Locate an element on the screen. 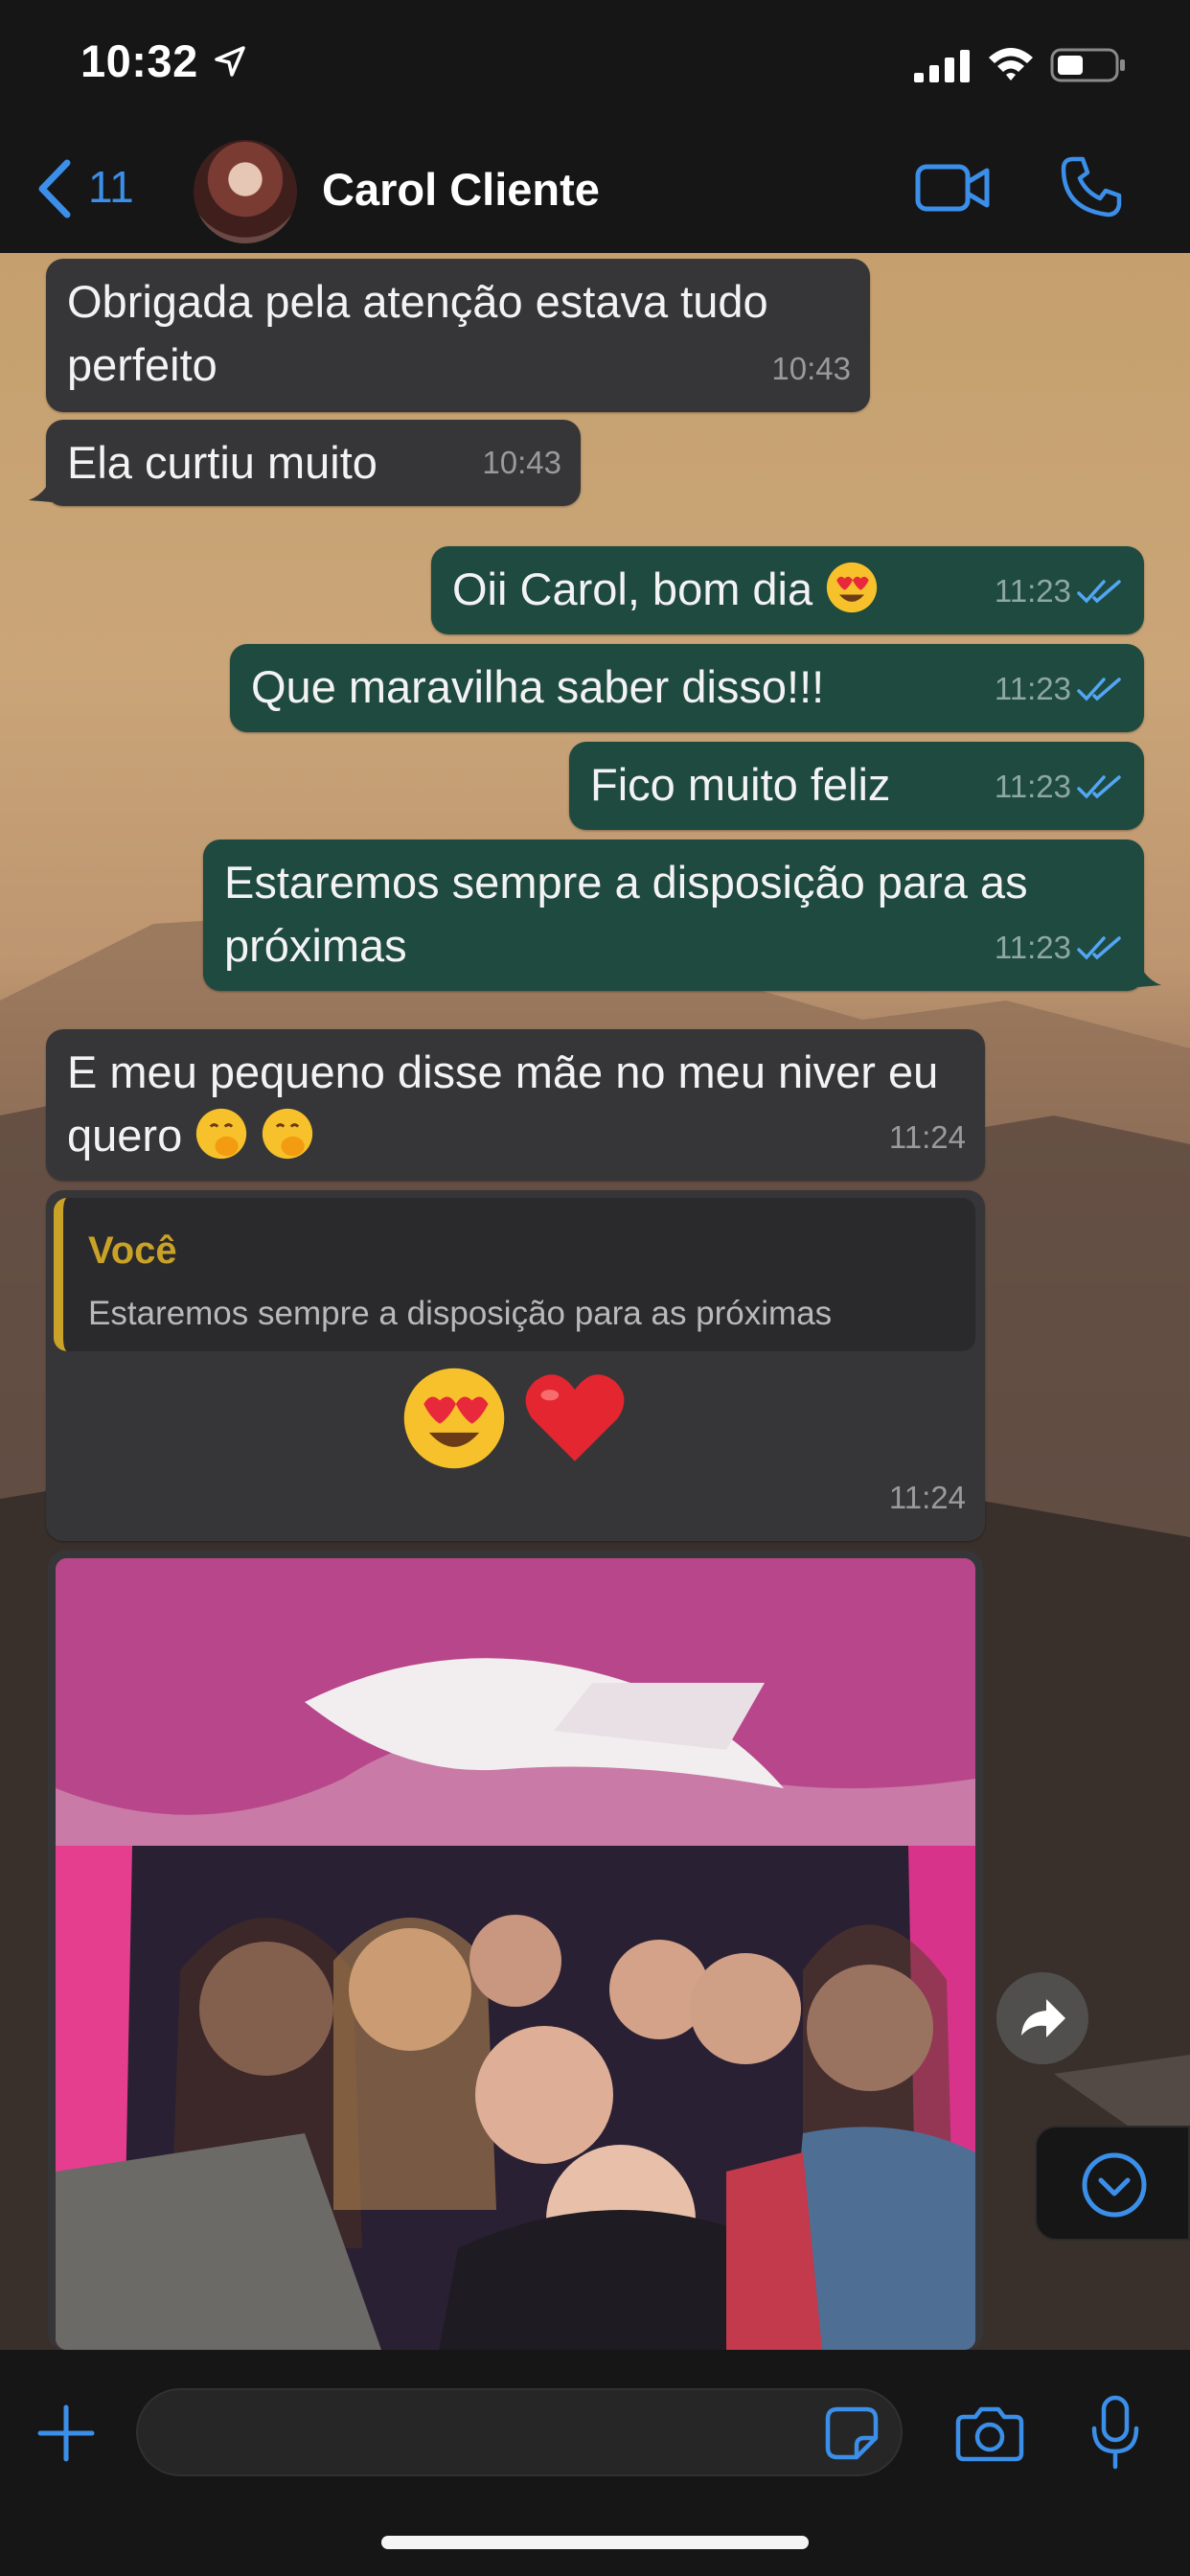 Image resolution: width=1190 pixels, height=2576 pixels. contact-name: Carol Cliente is located at coordinates (461, 189).